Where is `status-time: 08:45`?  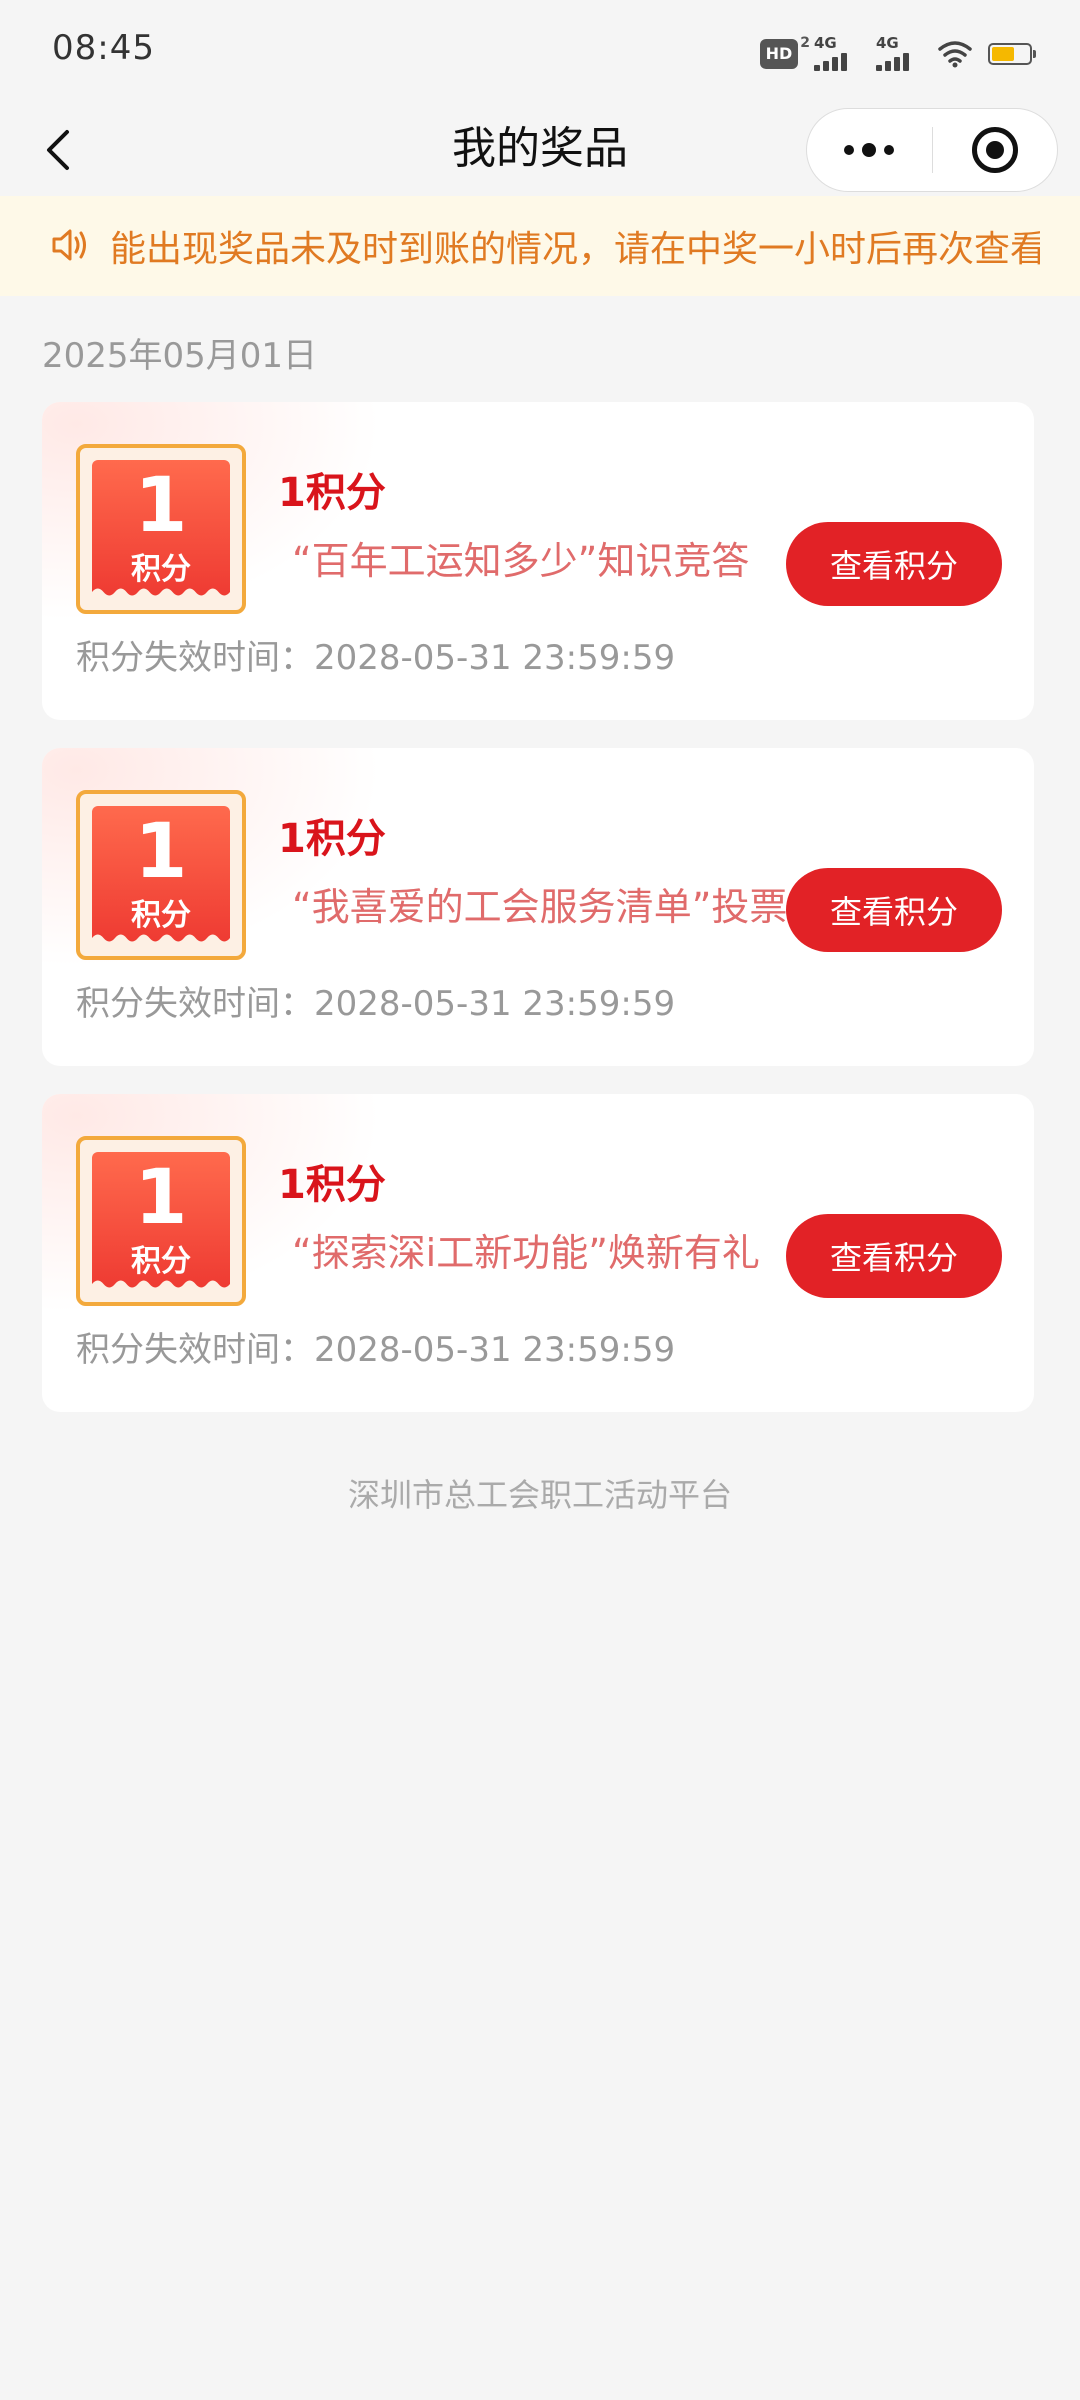
status-time: 08:45 is located at coordinates (103, 48).